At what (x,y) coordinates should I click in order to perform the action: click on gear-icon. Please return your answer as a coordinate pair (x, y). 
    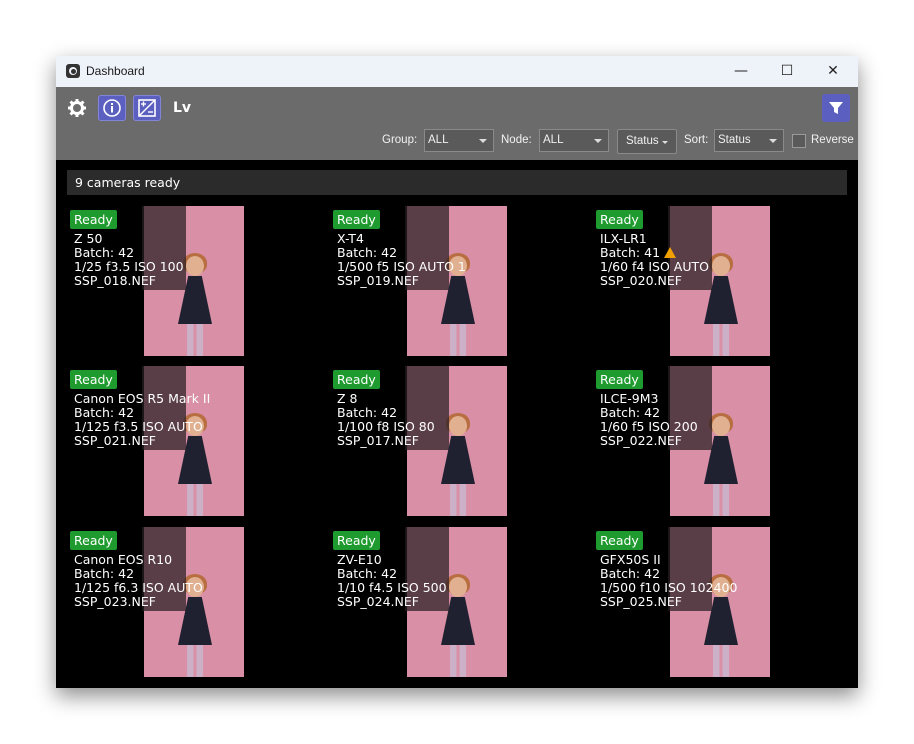
    Looking at the image, I should click on (77, 108).